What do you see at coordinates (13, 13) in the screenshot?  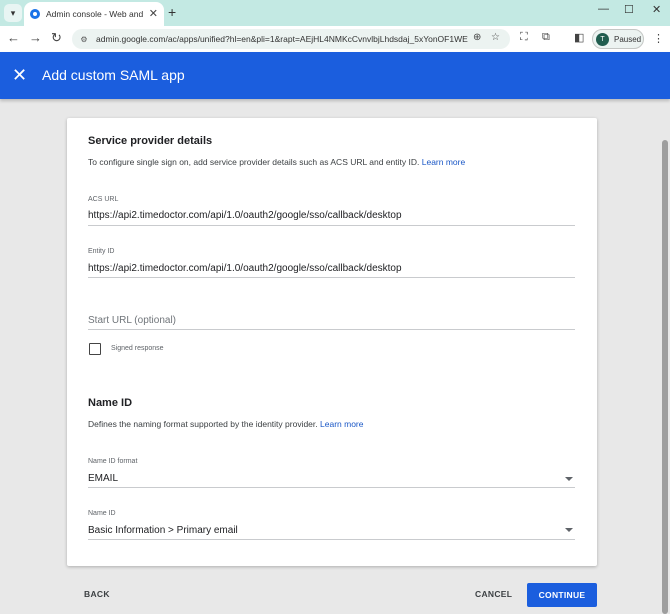 I see `tab-search-chevron-icon: ▾` at bounding box center [13, 13].